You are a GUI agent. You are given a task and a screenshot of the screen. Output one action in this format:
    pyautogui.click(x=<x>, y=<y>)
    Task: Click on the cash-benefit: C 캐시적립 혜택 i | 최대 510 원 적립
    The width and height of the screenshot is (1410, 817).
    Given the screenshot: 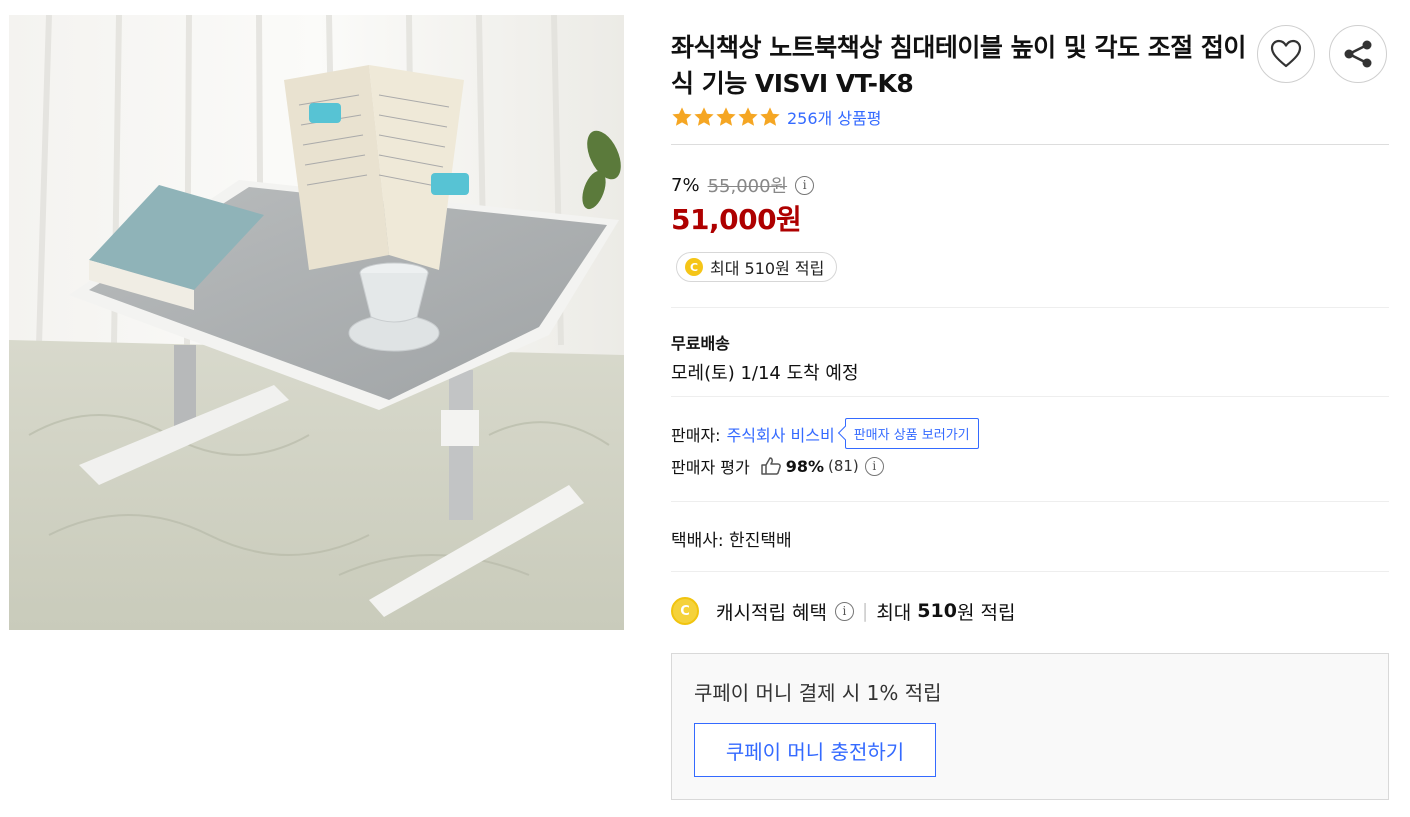 What is the action you would take?
    pyautogui.click(x=843, y=611)
    